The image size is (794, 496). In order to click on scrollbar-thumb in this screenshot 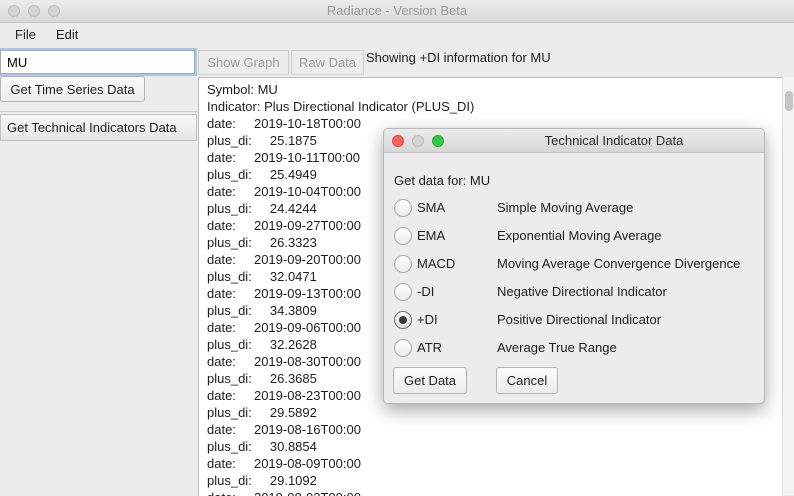, I will do `click(789, 101)`.